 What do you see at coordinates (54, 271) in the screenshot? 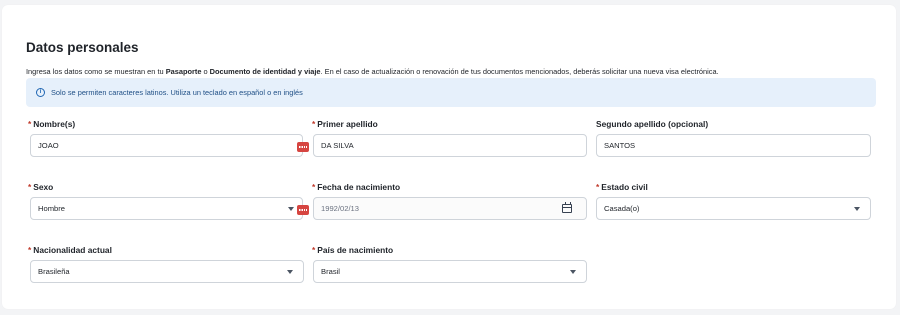
I see `nacionalidad-value: Brasileña` at bounding box center [54, 271].